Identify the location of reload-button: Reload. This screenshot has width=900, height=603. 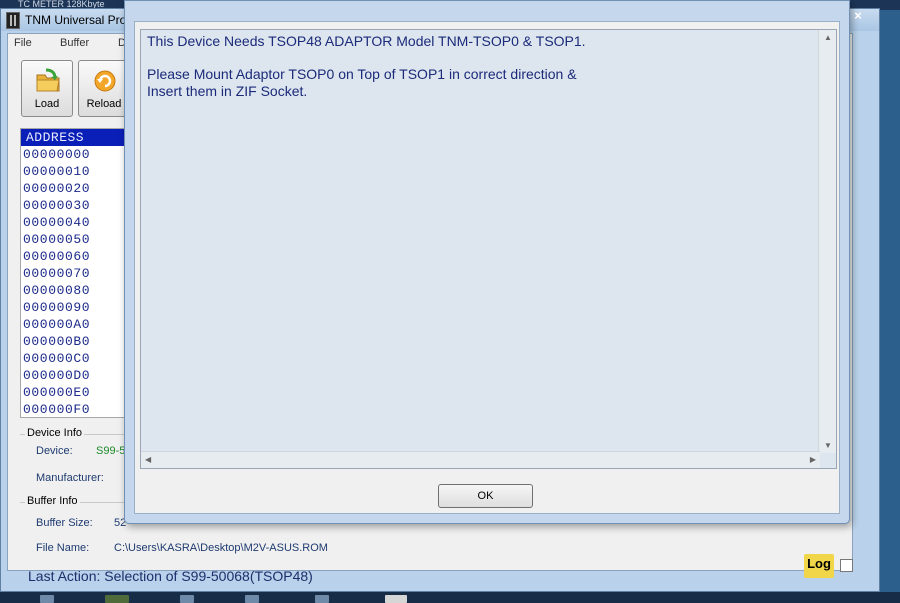
(104, 88).